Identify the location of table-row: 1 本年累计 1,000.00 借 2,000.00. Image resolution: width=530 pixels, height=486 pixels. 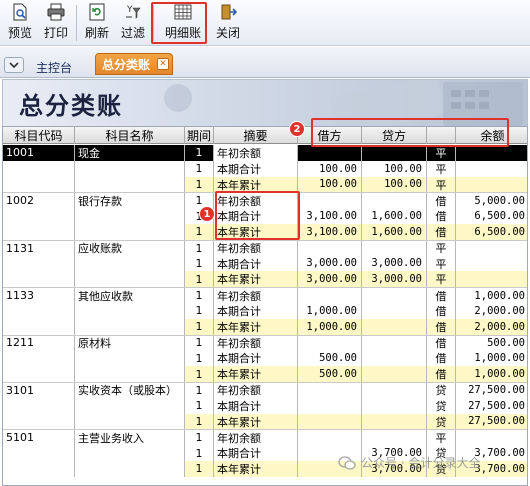
(265, 326).